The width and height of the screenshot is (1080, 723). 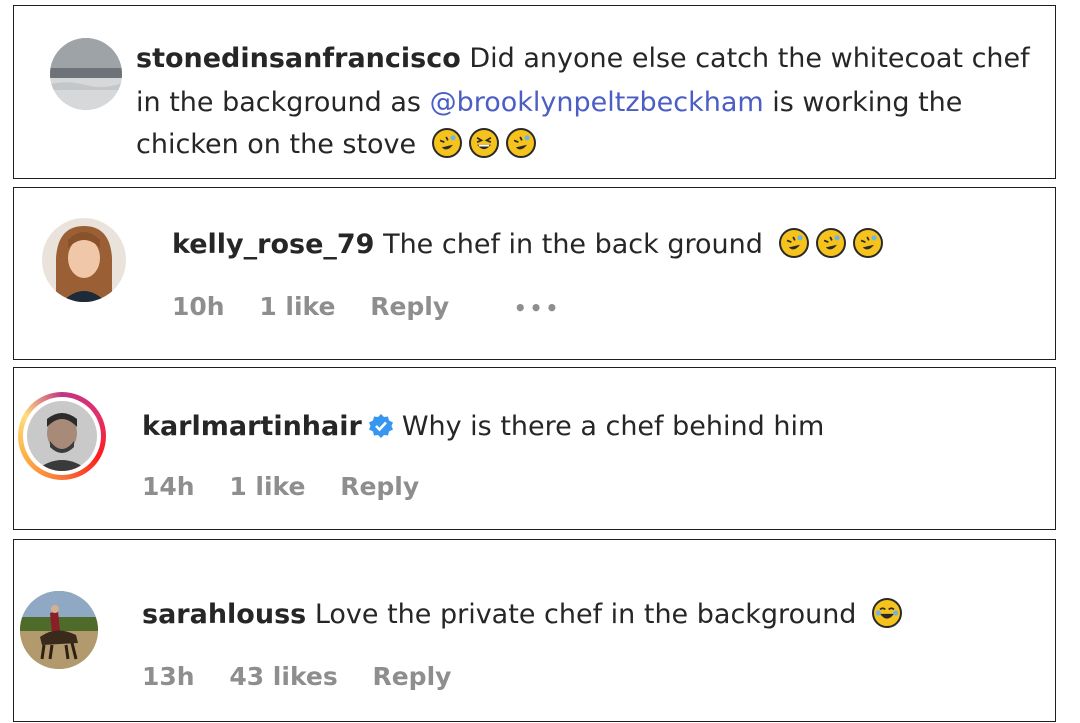 I want to click on more-options-icon: •••, so click(x=537, y=308).